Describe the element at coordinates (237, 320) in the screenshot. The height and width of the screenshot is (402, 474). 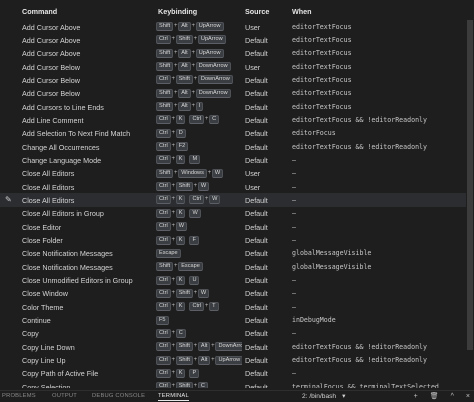
I see `table-row: Continue F5 Default inDebugMode` at that location.